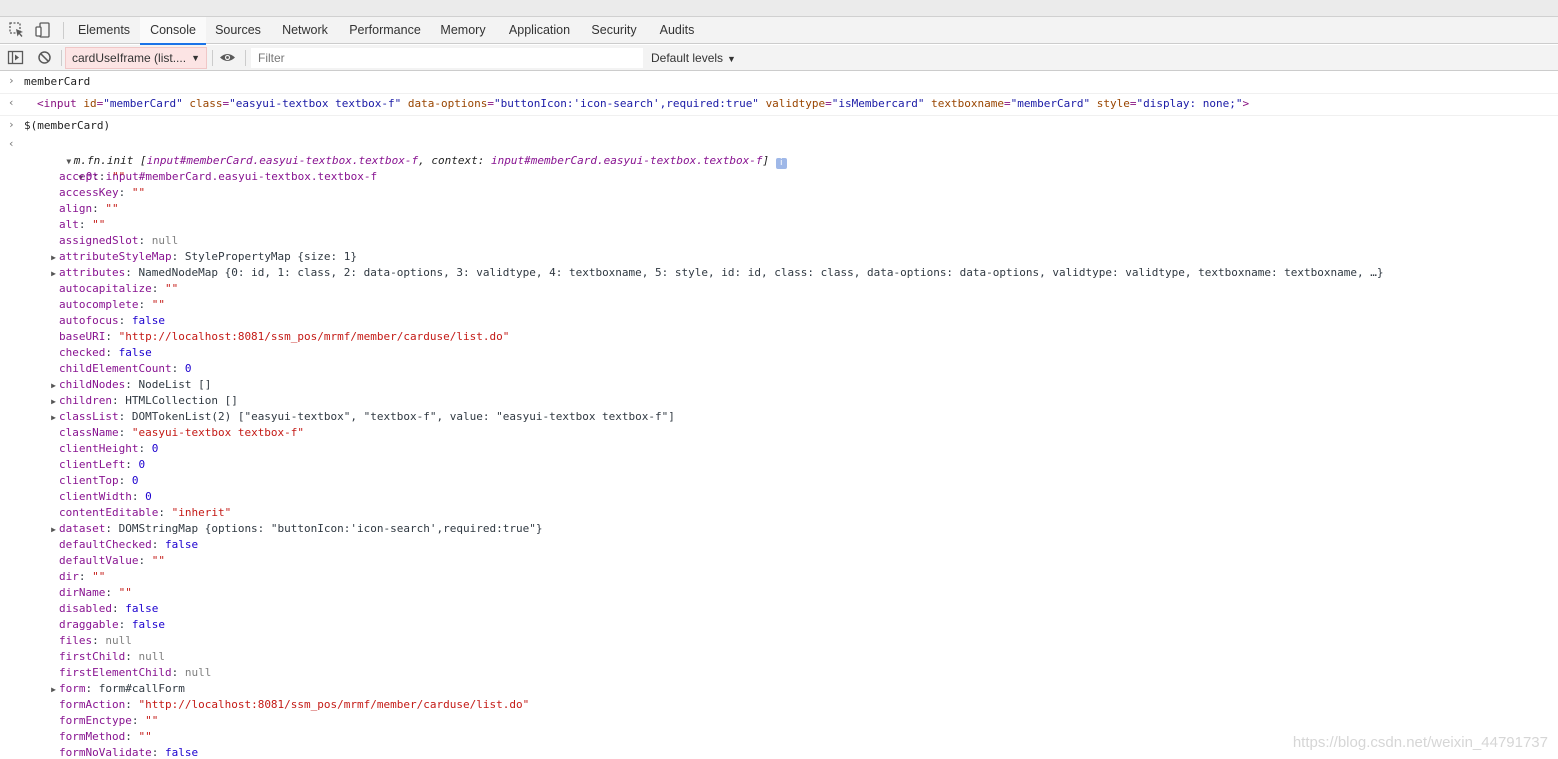 This screenshot has height=759, width=1558. I want to click on info-icon: i, so click(781, 163).